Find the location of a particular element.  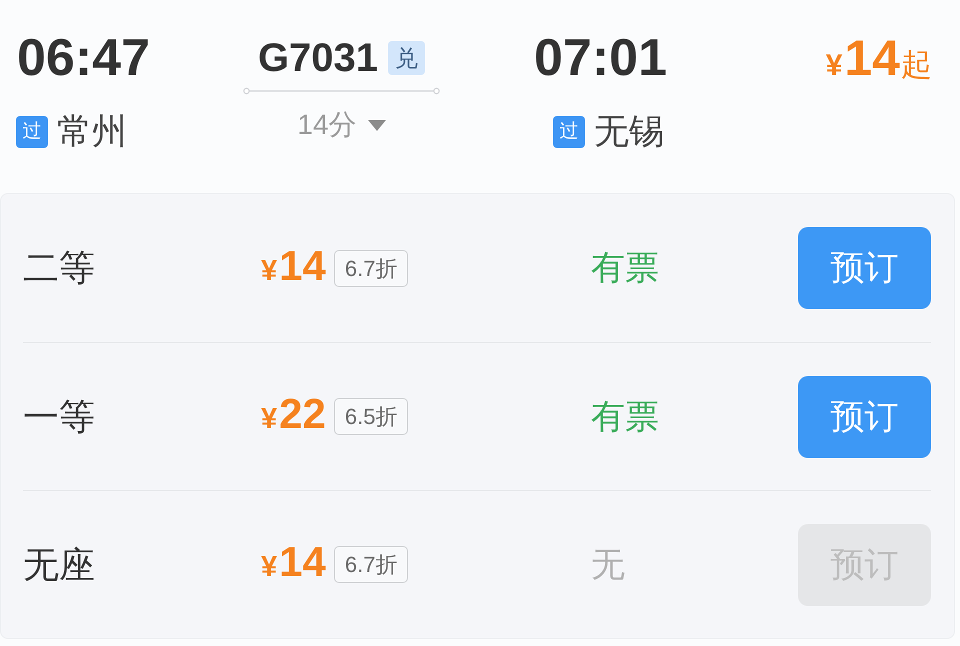

seat-class: 二等 is located at coordinates (59, 268).